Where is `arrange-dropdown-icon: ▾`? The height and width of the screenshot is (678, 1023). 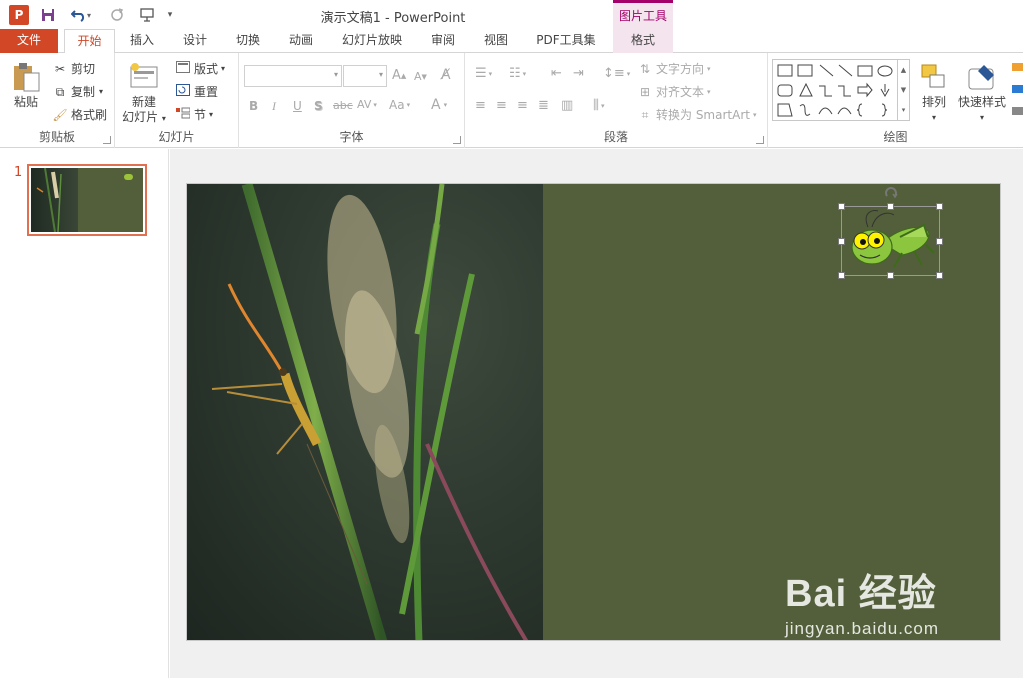
arrange-dropdown-icon: ▾ is located at coordinates (933, 117).